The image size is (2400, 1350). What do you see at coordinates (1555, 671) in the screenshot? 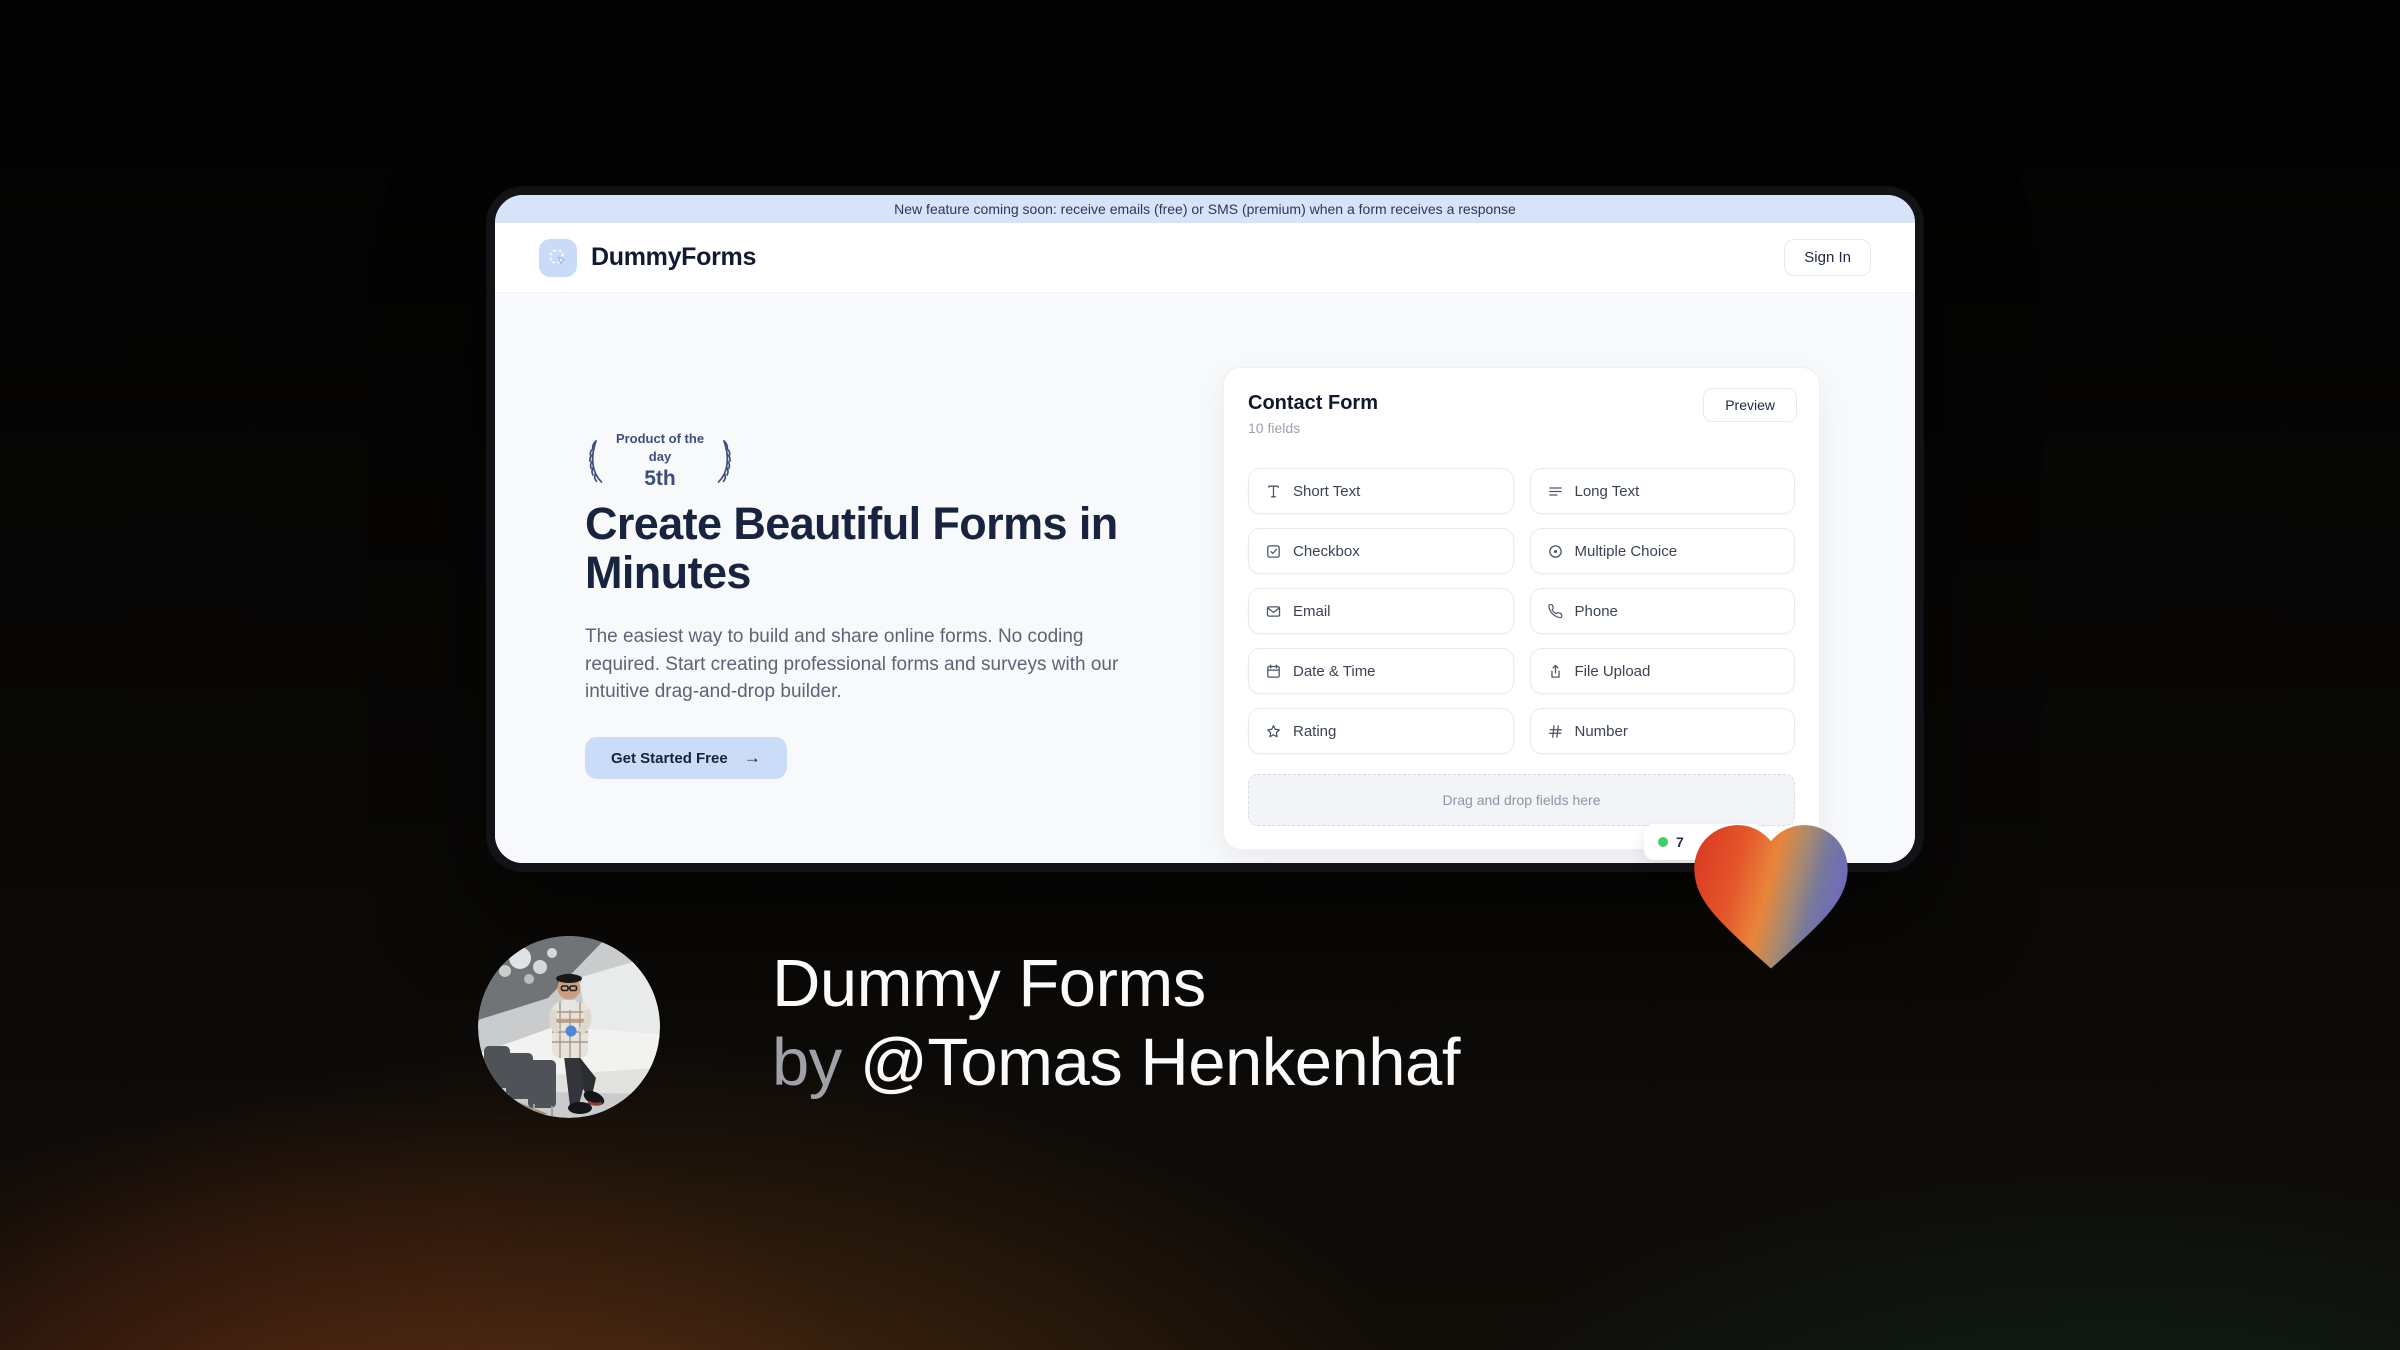
I see `upload-icon` at bounding box center [1555, 671].